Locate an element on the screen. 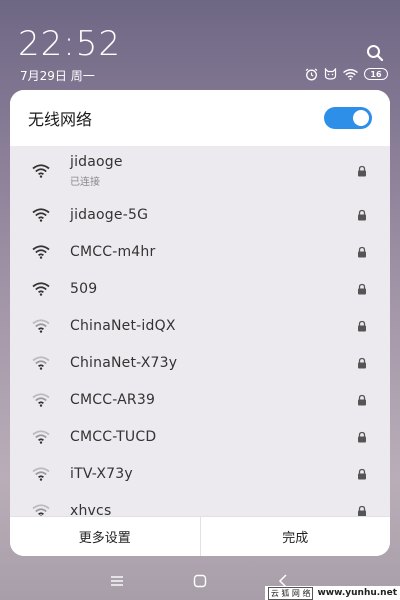 The image size is (400, 600). wifi-network-name: CMCC-AR39 is located at coordinates (113, 399).